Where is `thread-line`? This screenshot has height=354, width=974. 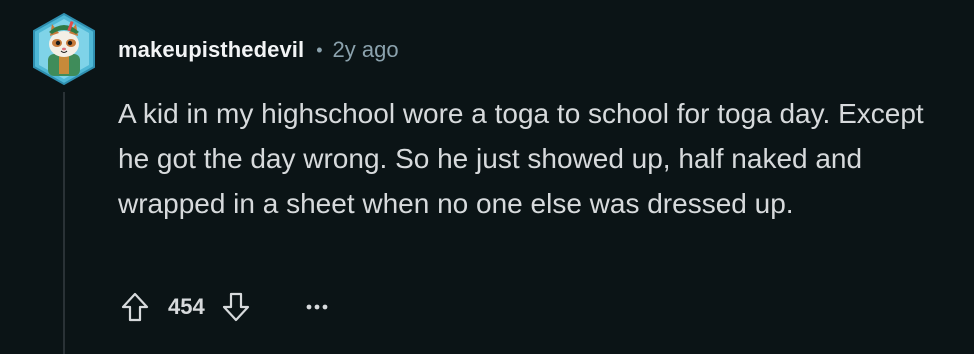
thread-line is located at coordinates (64, 223).